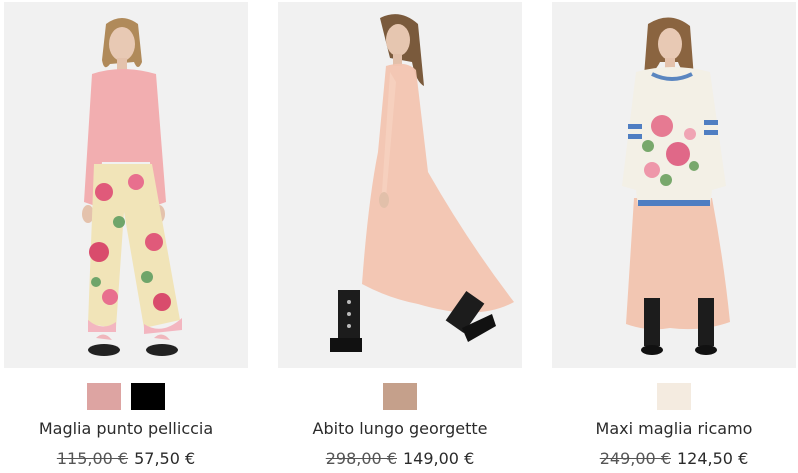 This screenshot has height=473, width=798. What do you see at coordinates (165, 458) in the screenshot?
I see `sale-price-1: 57,50 €` at bounding box center [165, 458].